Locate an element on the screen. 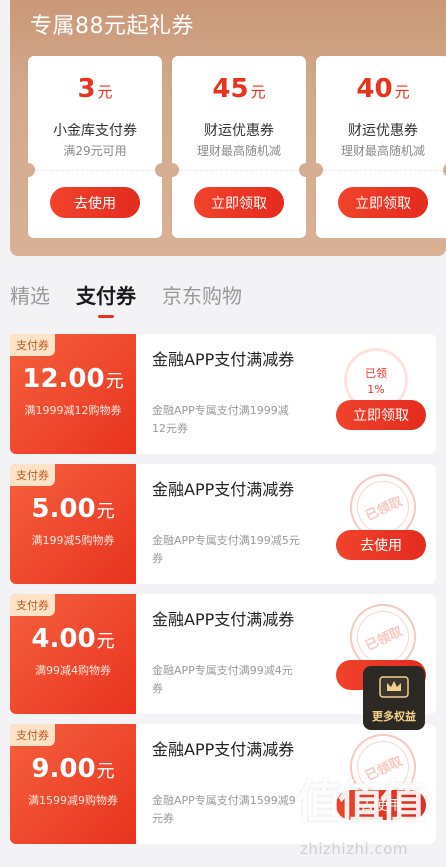 This screenshot has width=446, height=867. coupon-amount: 12.00元 is located at coordinates (73, 379).